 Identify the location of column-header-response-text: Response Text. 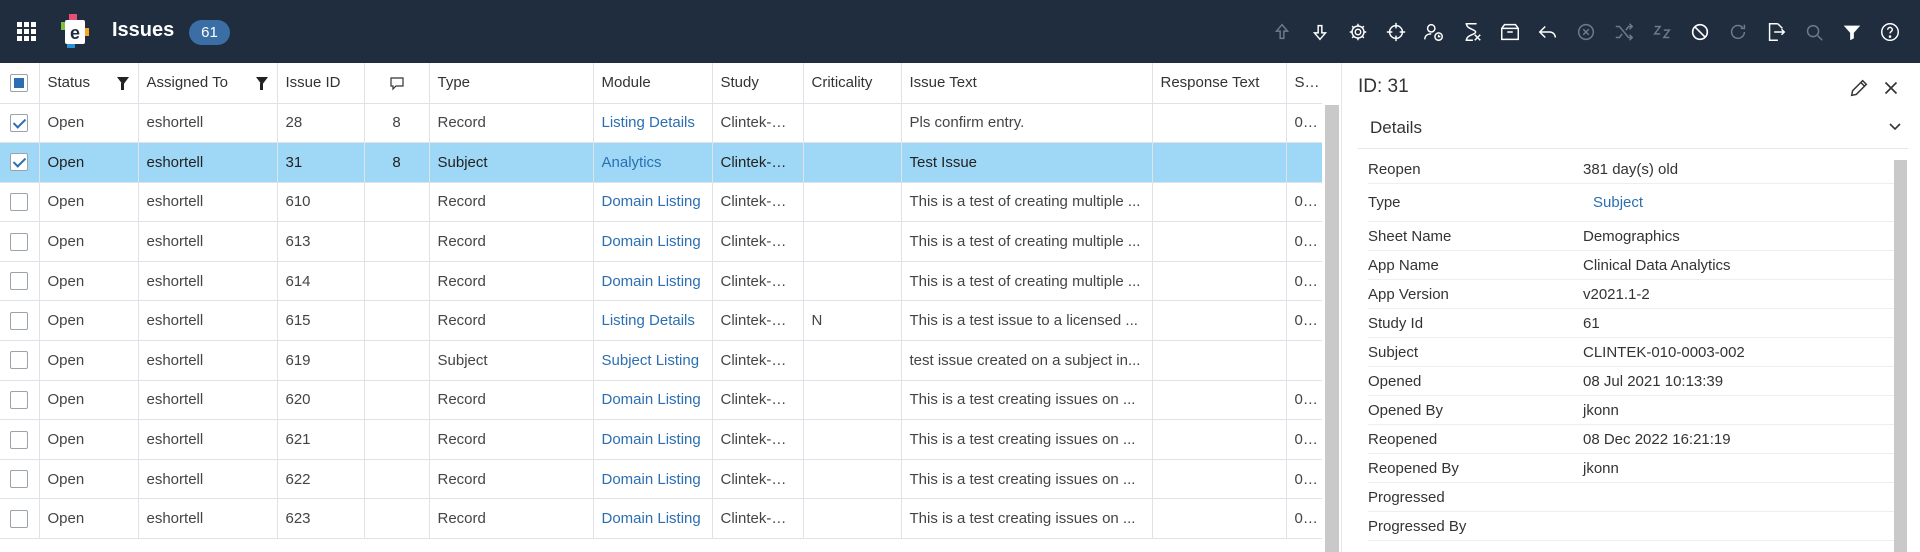
(1219, 83).